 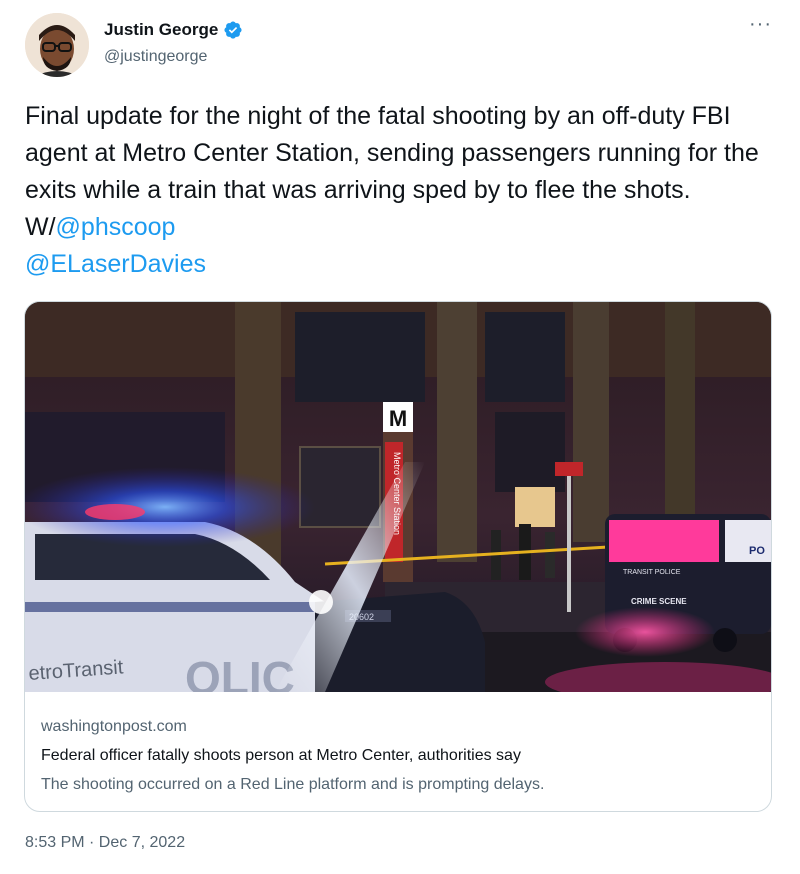 What do you see at coordinates (116, 227) in the screenshot?
I see `mention-link: @phscoop` at bounding box center [116, 227].